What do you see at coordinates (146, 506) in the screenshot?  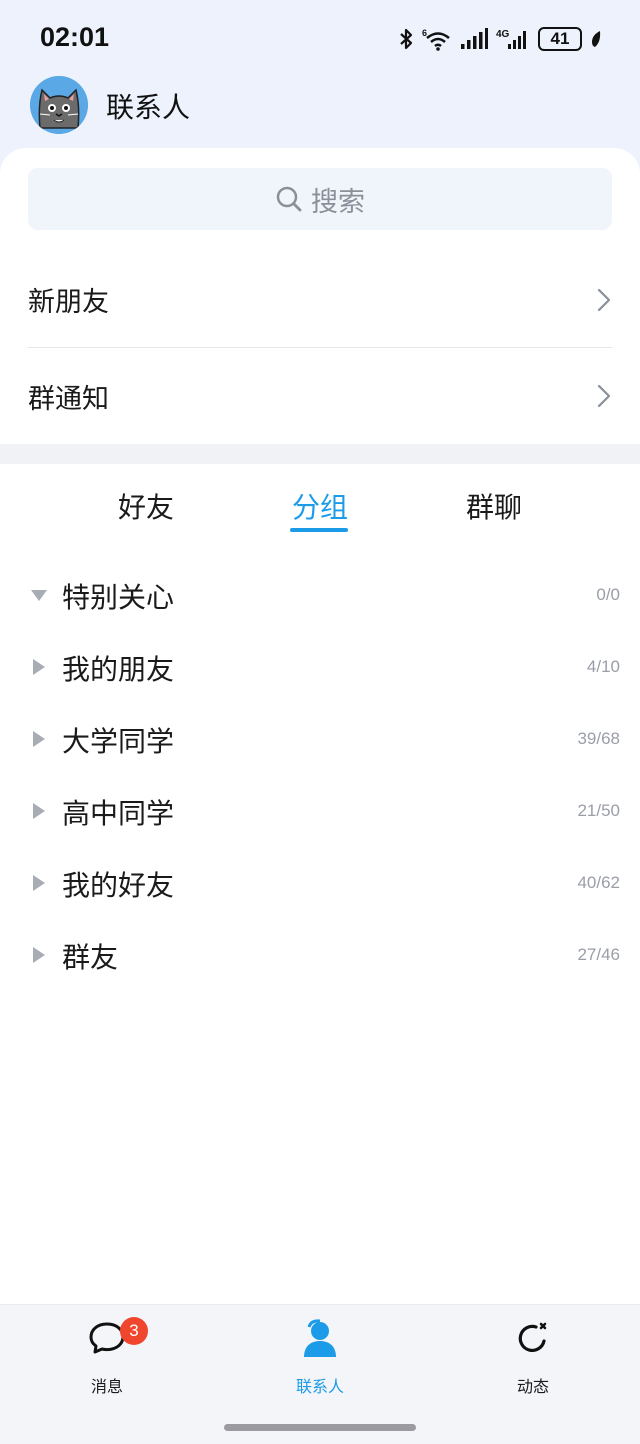 I see `tab-friends: 好友` at bounding box center [146, 506].